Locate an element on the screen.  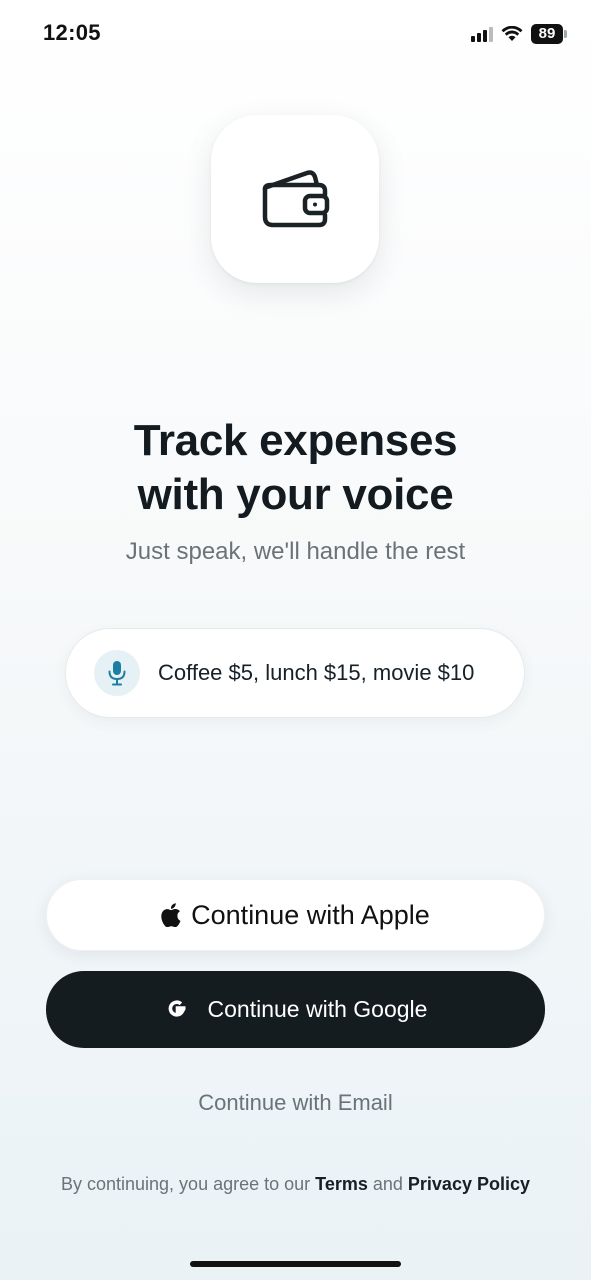
google-icon is located at coordinates (177, 1008).